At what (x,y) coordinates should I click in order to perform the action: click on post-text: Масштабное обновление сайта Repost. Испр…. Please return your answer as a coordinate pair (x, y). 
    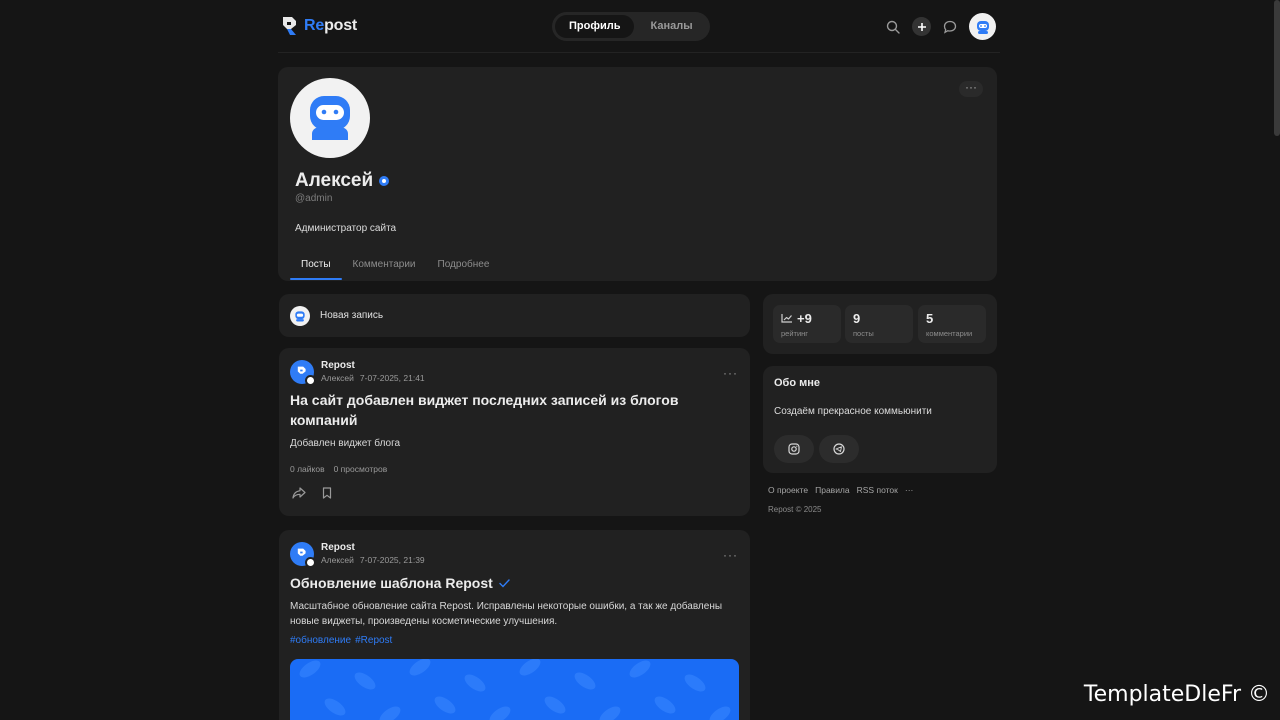
    Looking at the image, I should click on (506, 614).